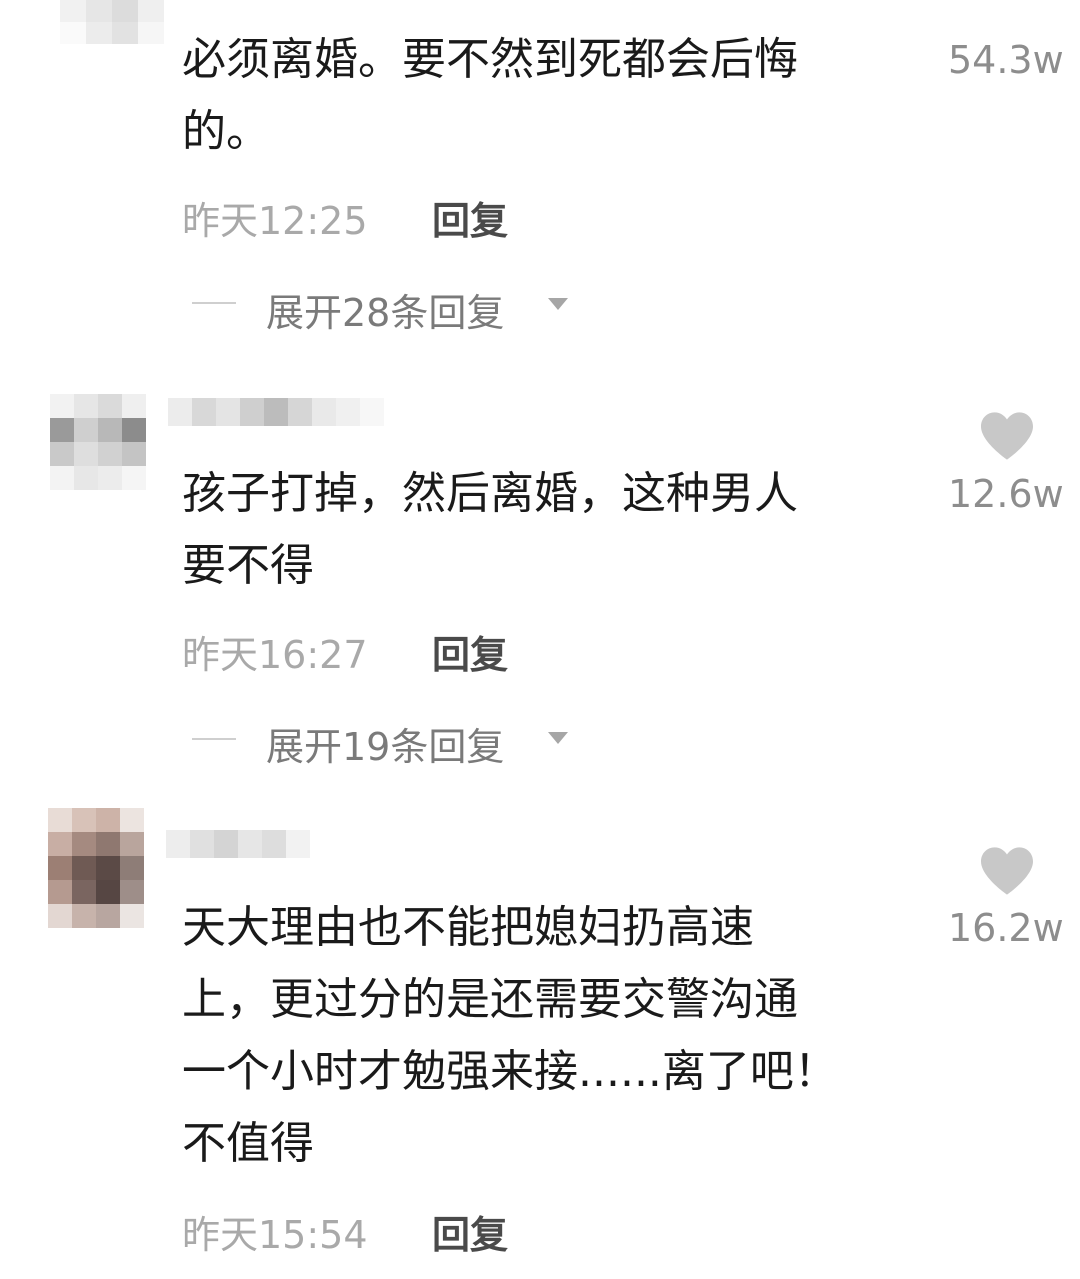  What do you see at coordinates (510, 1071) in the screenshot?
I see `comment-line: 一个小时才勉强来接......离了吧！` at bounding box center [510, 1071].